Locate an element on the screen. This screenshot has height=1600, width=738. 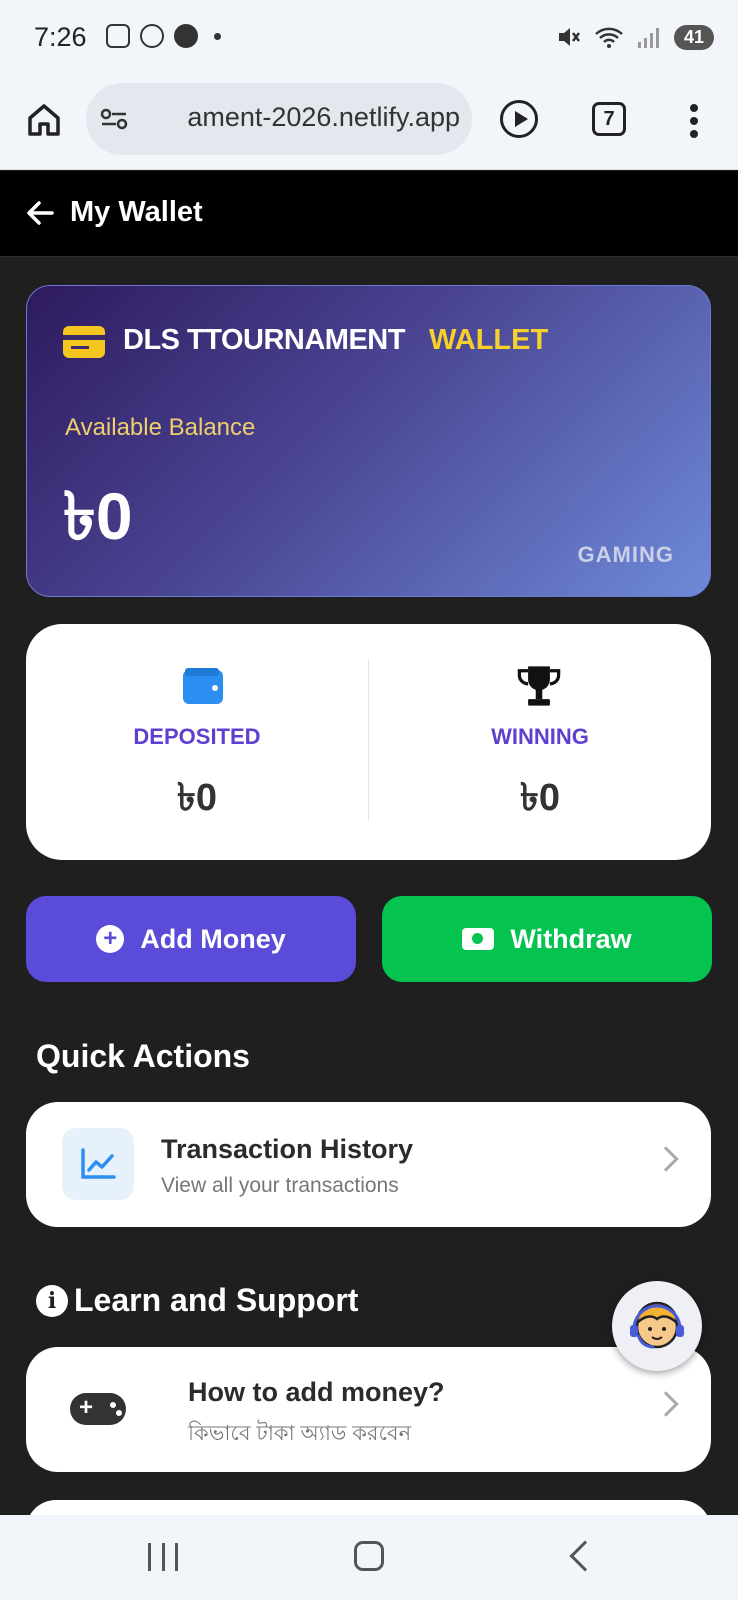
winning-label: WINNING is located at coordinates (540, 736).